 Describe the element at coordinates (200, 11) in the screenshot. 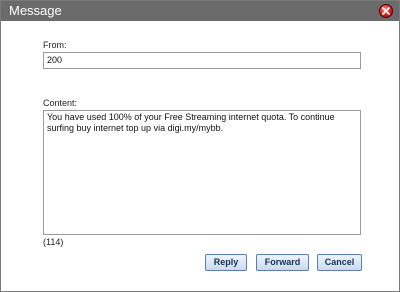

I see `title-bar: Message` at that location.